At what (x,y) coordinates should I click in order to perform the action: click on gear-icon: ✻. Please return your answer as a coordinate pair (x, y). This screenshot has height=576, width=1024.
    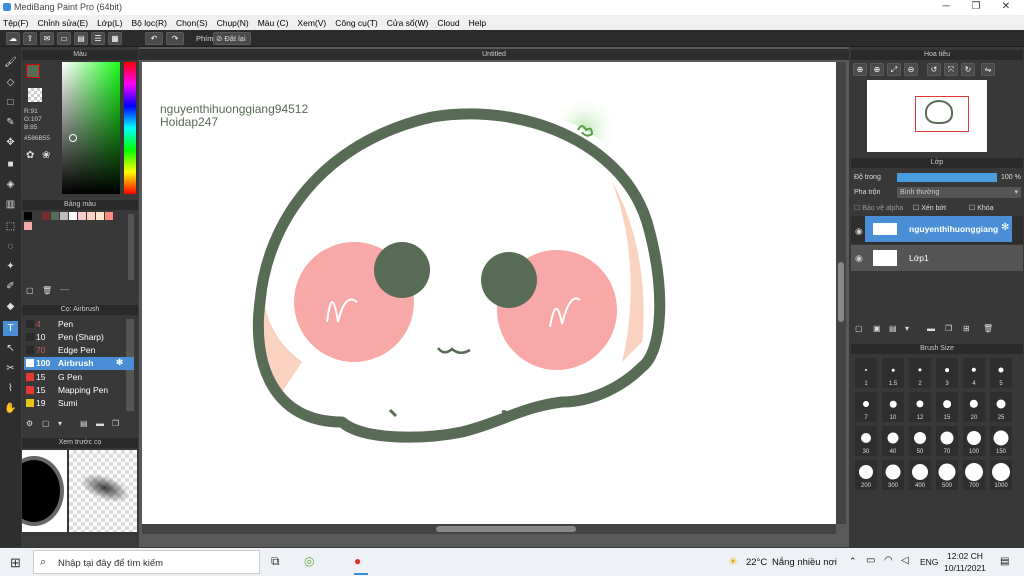
    Looking at the image, I should click on (1005, 227).